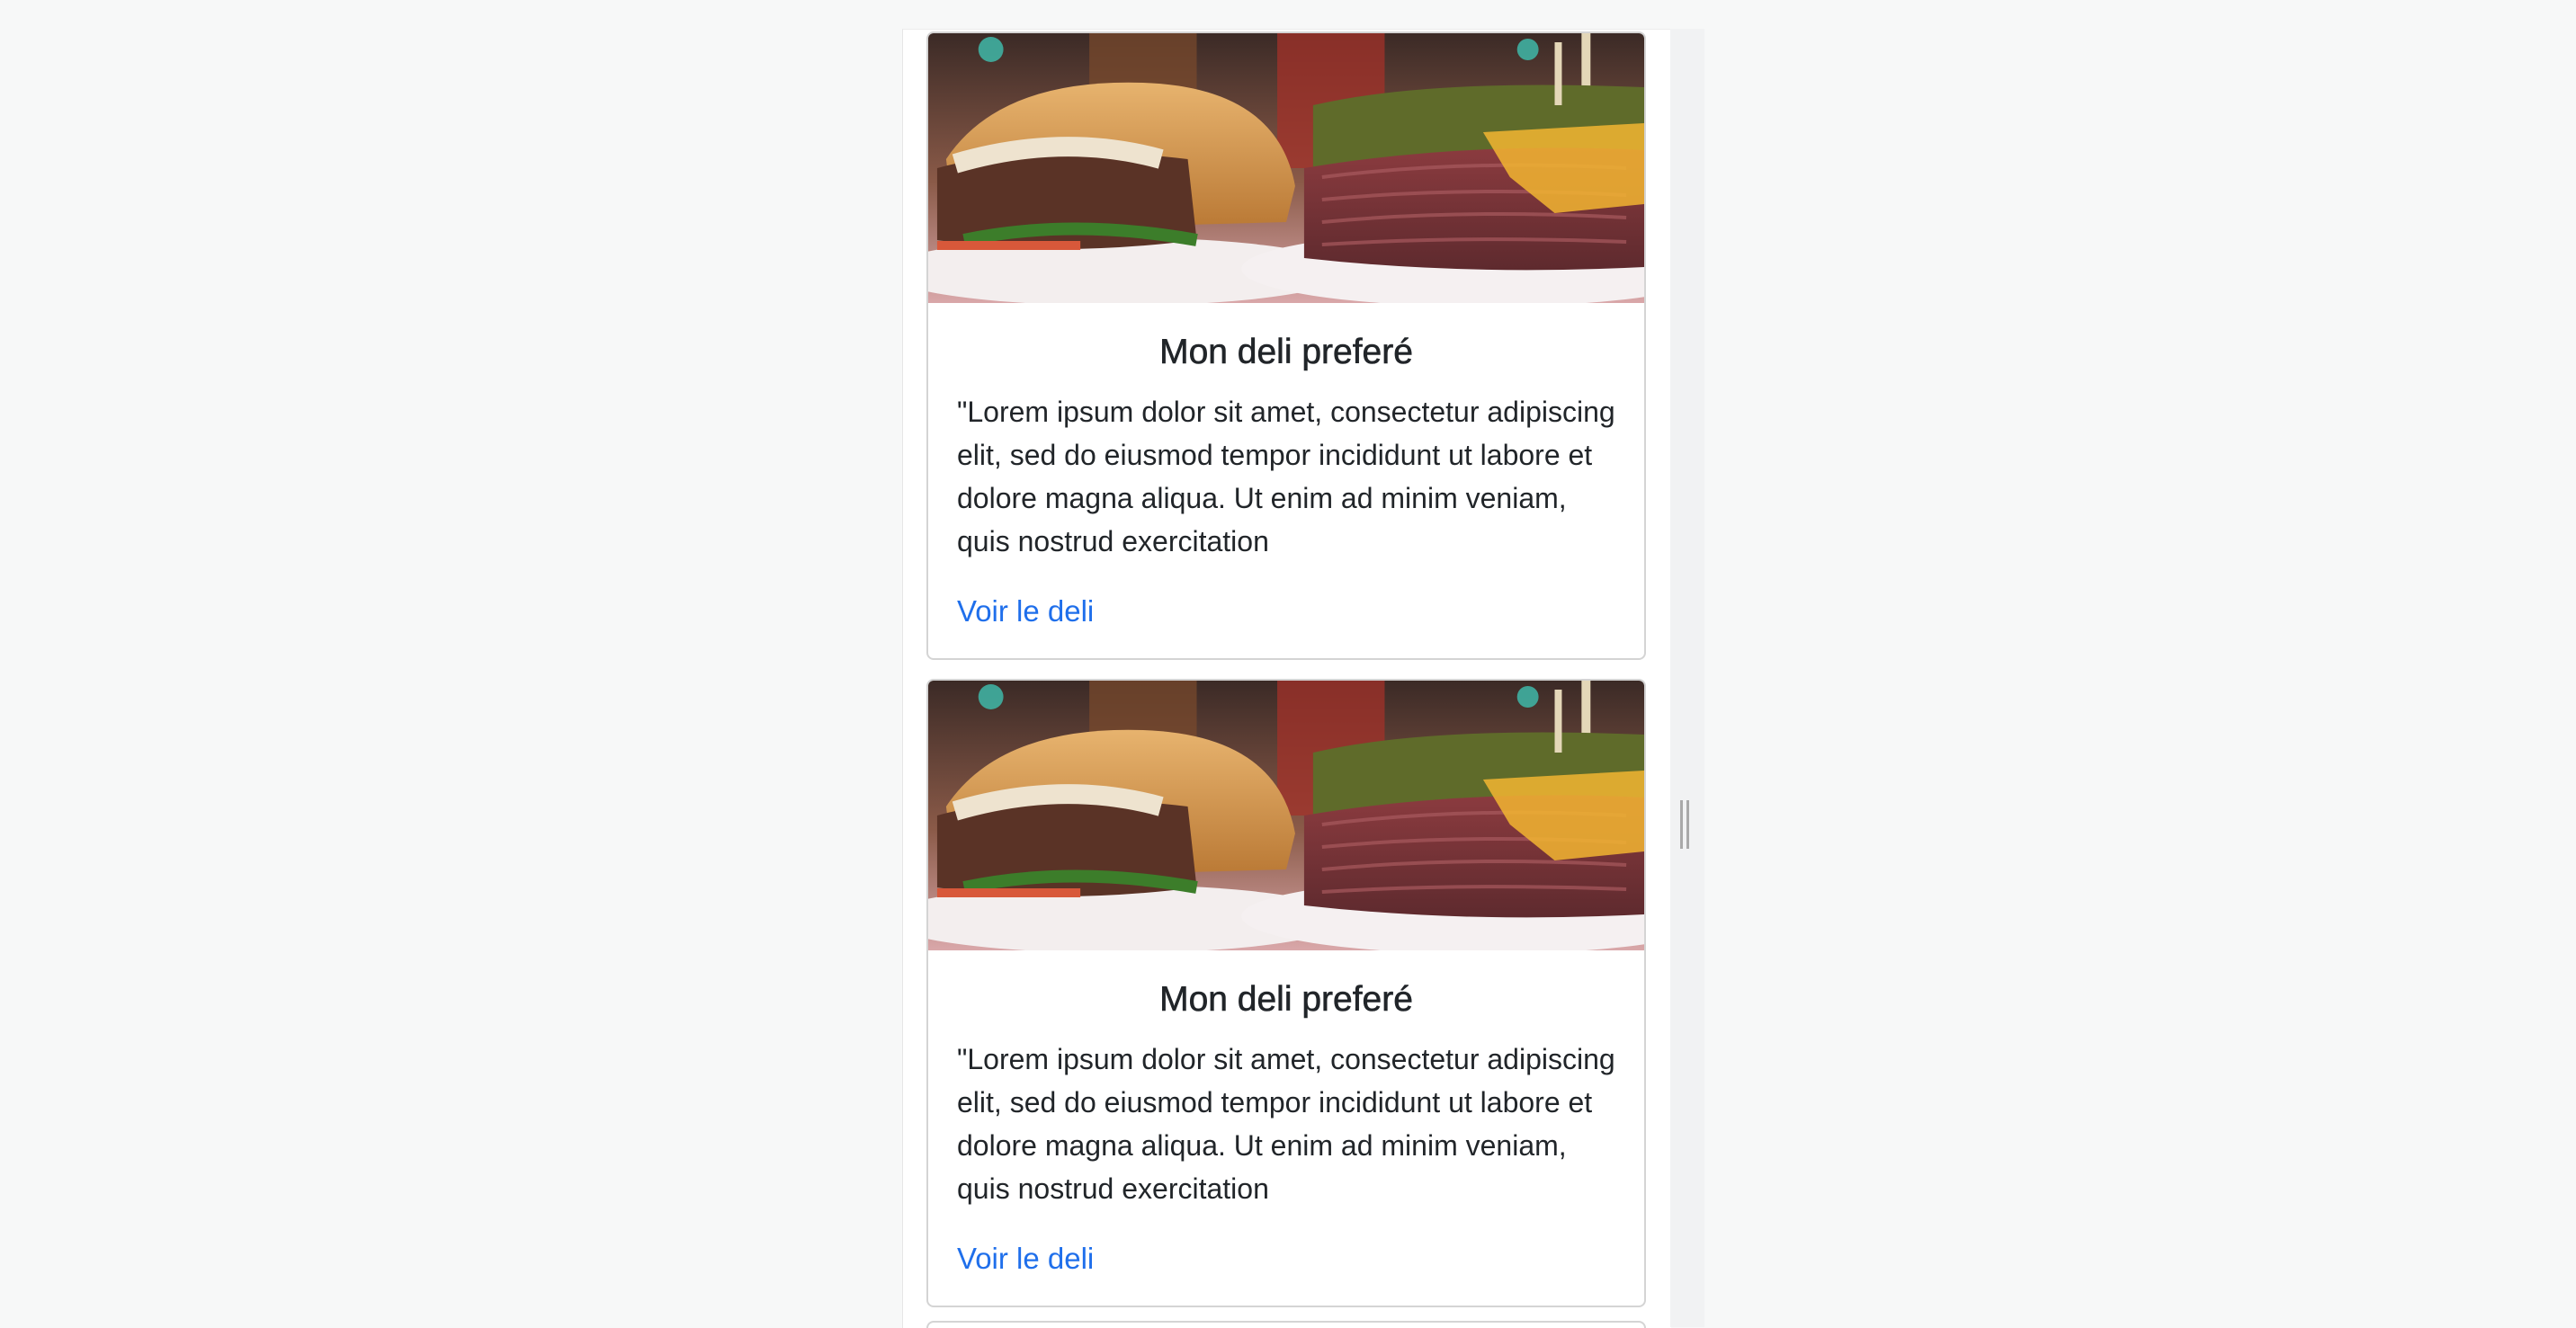 The image size is (2576, 1328). Describe the element at coordinates (1684, 824) in the screenshot. I see `viewport-resize-handle` at that location.